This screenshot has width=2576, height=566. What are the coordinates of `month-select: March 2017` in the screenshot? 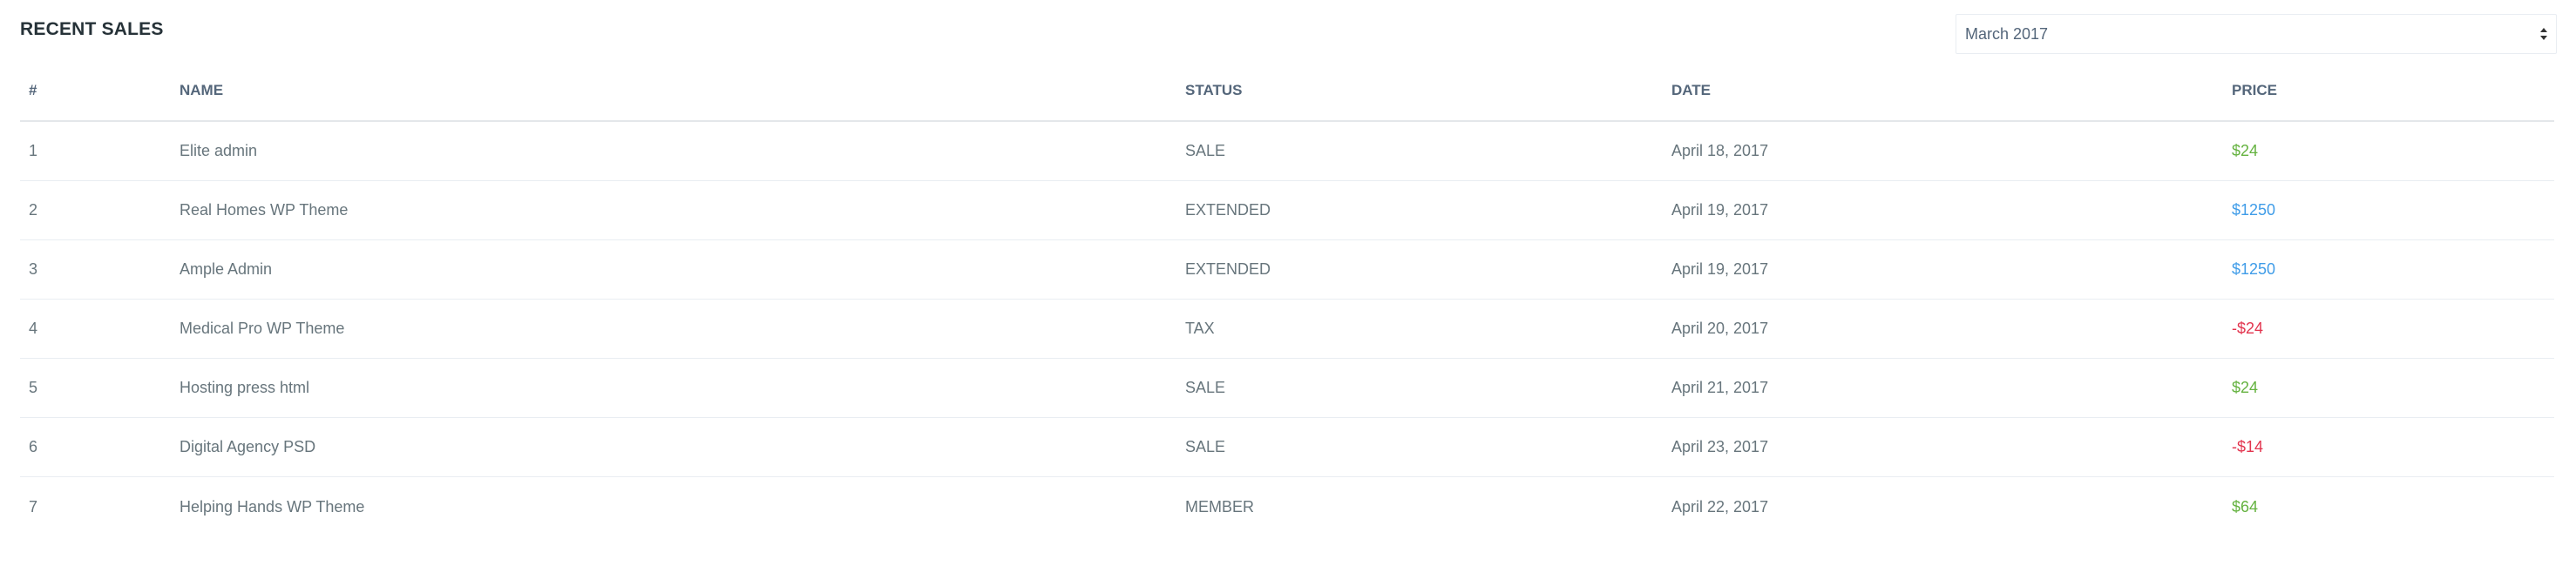 It's located at (2257, 34).